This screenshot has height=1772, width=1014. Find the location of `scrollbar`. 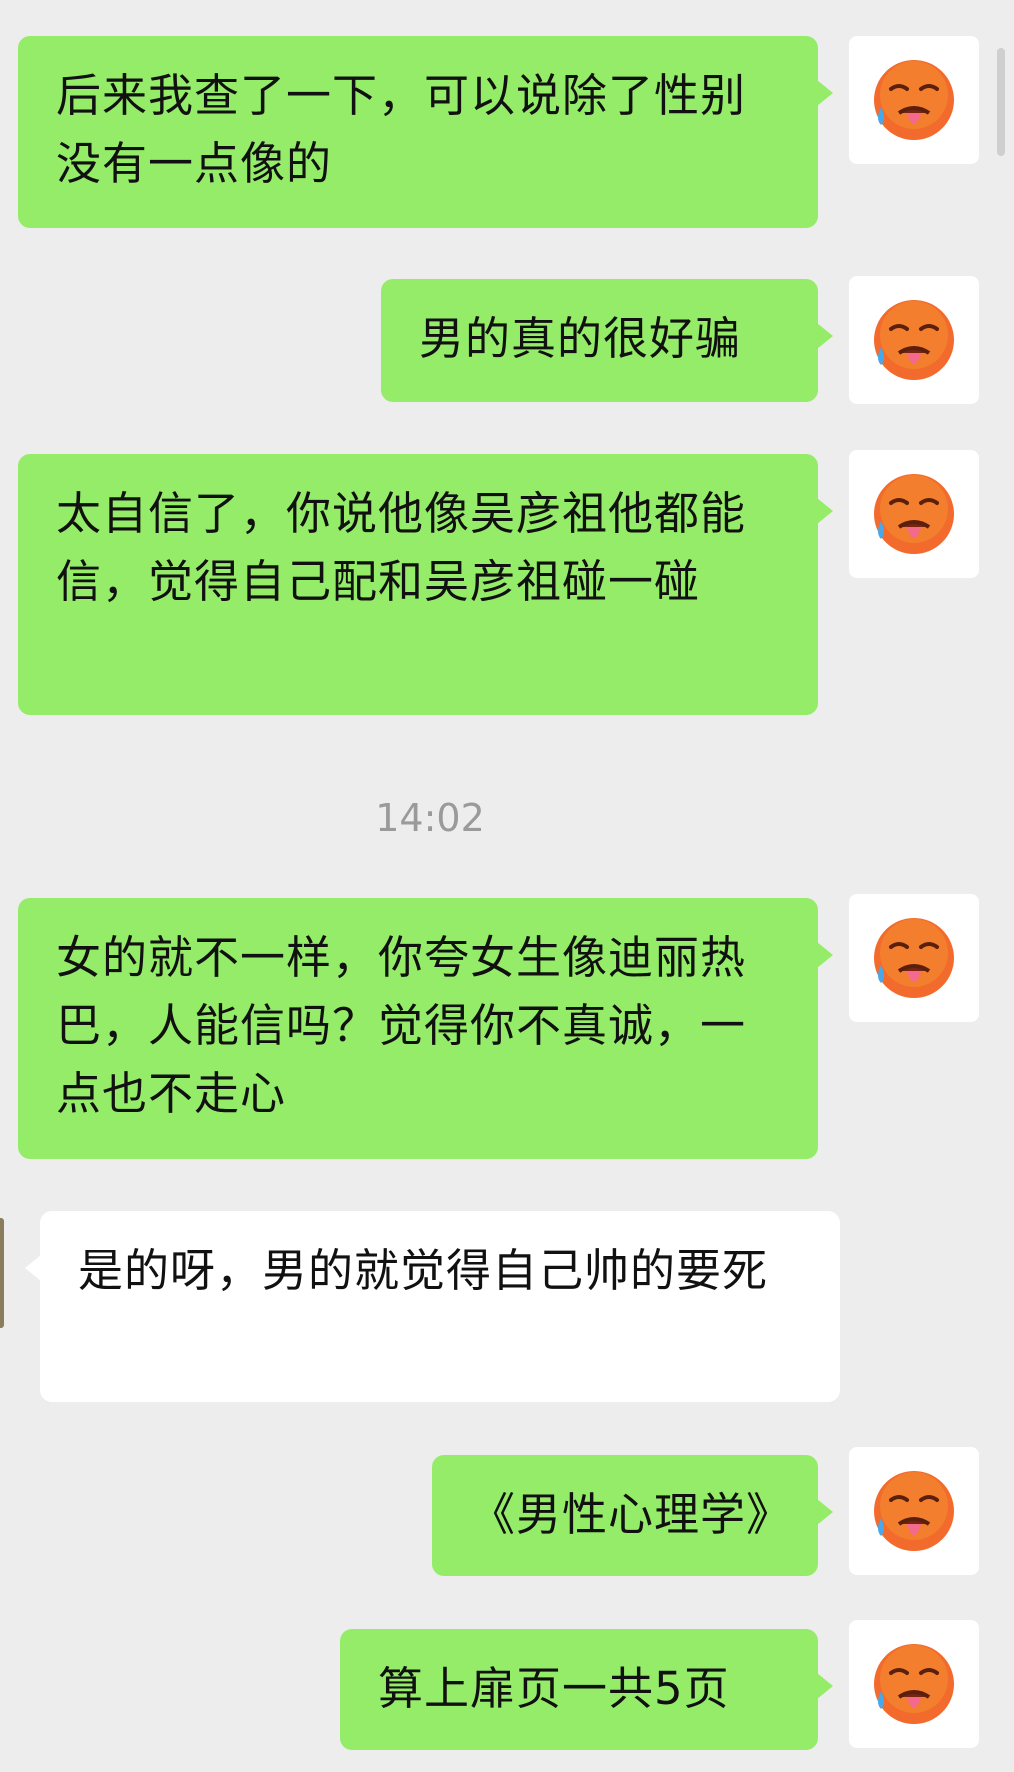

scrollbar is located at coordinates (1001, 102).